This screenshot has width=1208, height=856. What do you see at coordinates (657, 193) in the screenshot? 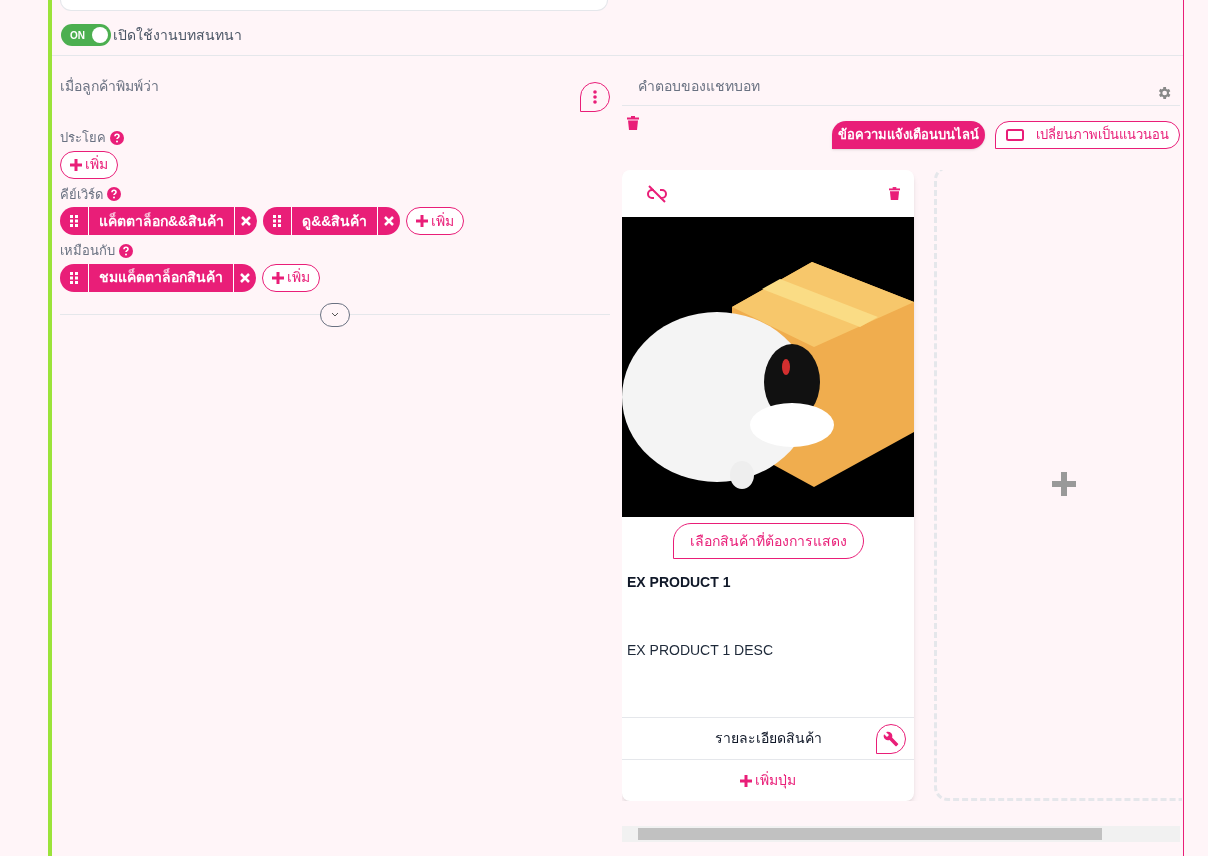
I see `unlink-icon` at bounding box center [657, 193].